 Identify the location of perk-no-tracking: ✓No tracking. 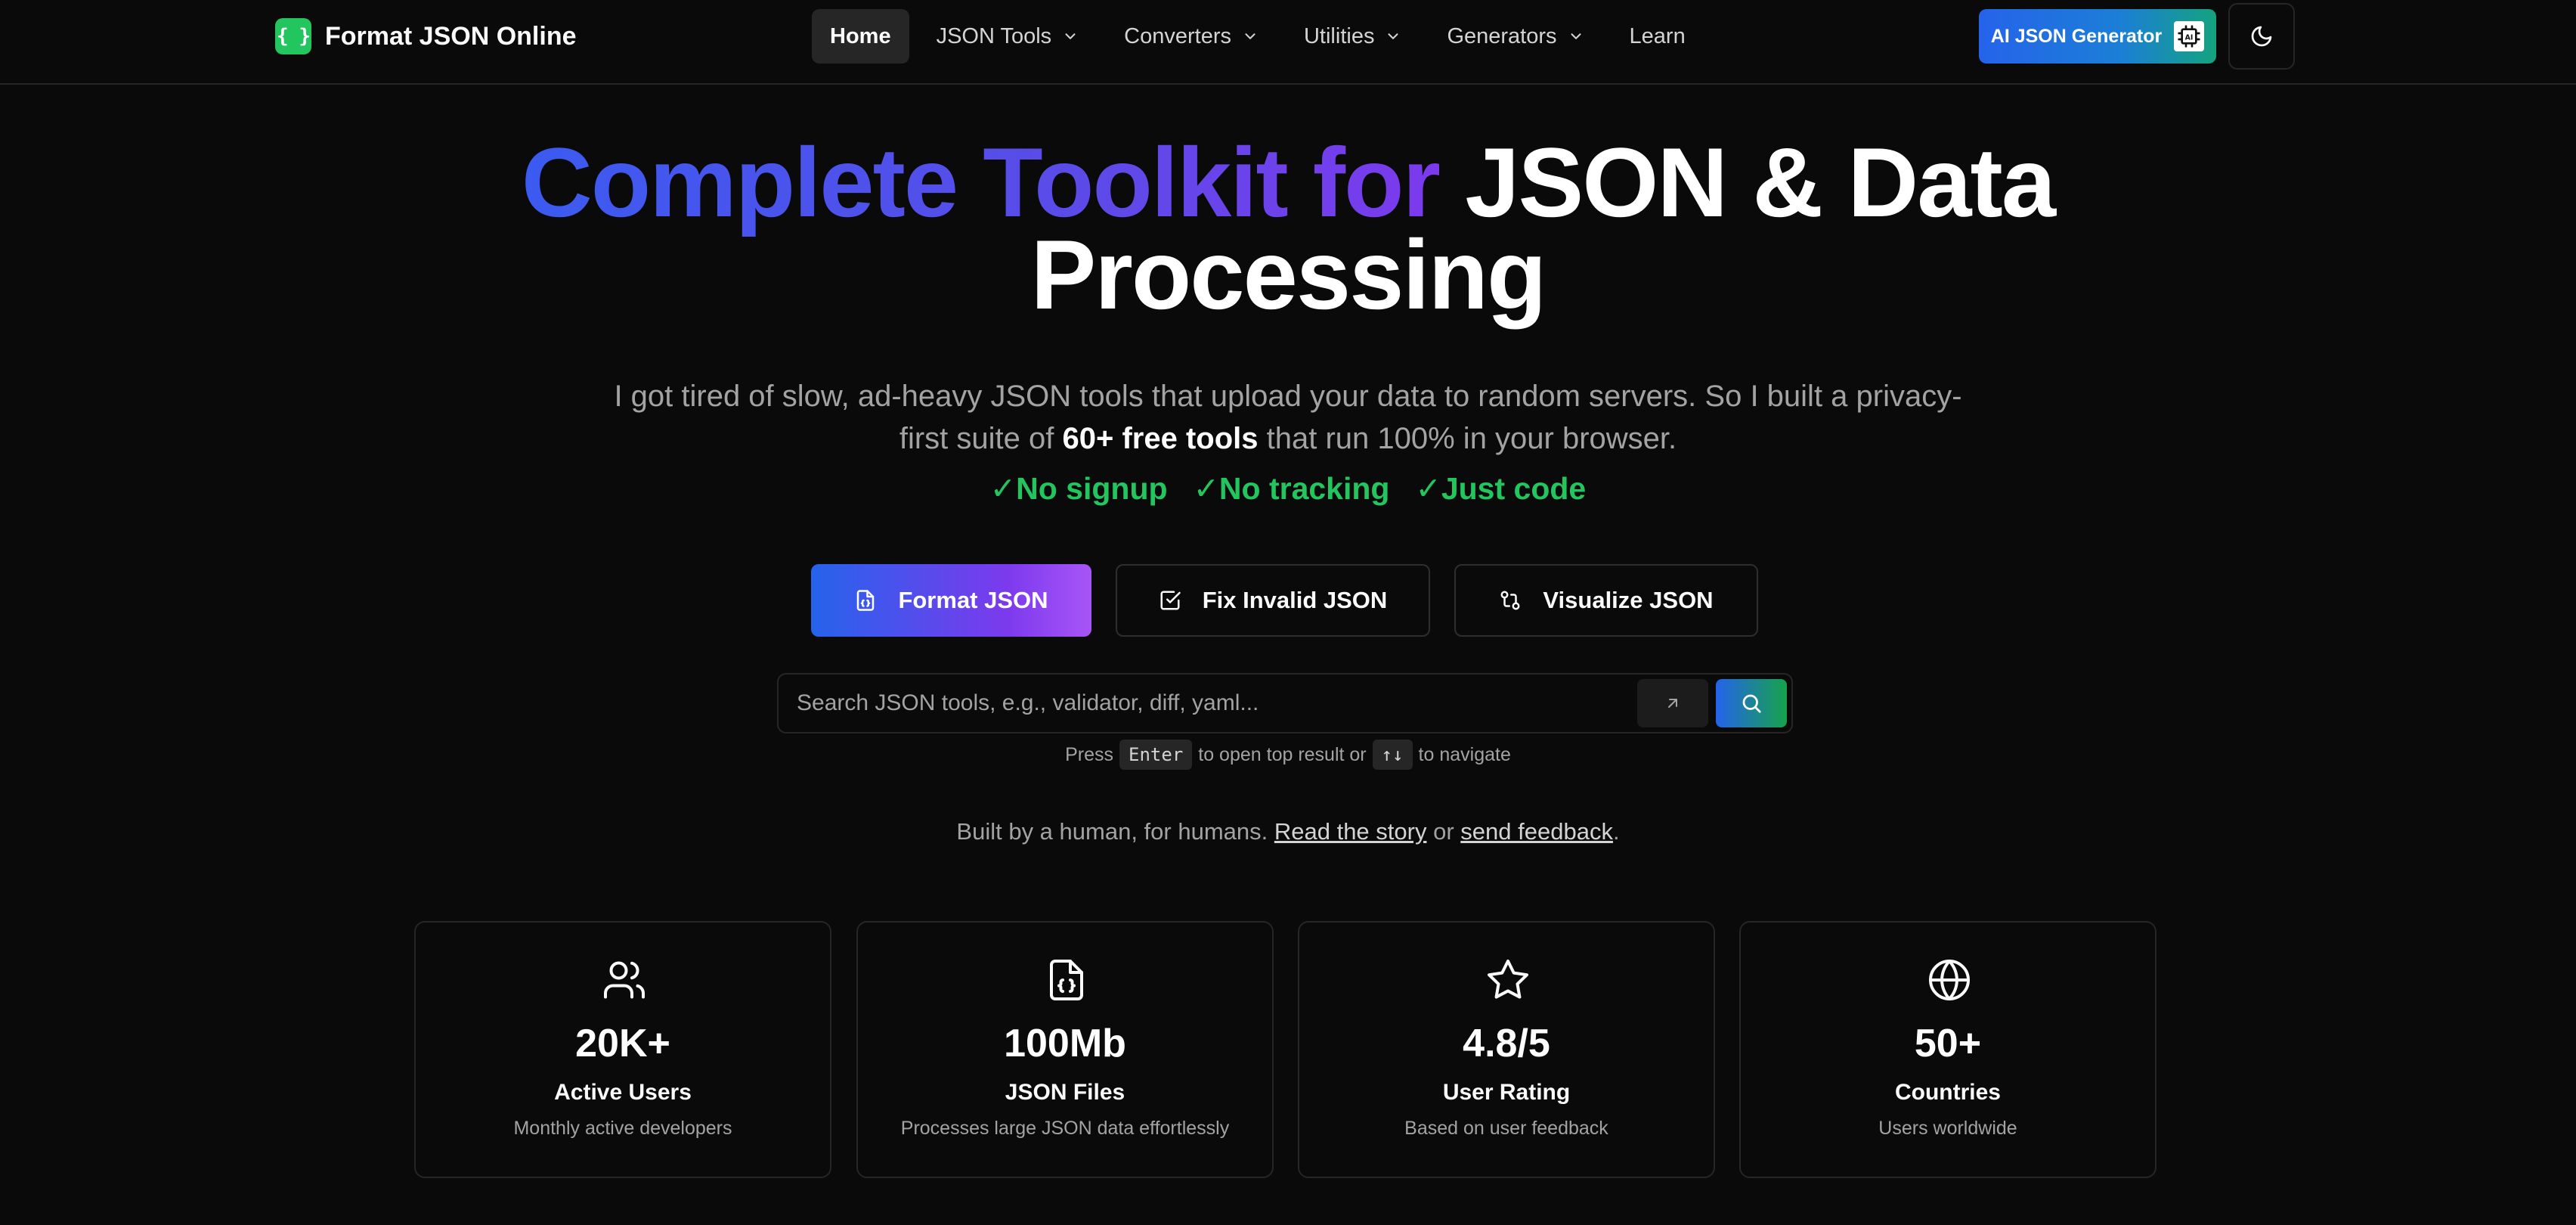
(1291, 489).